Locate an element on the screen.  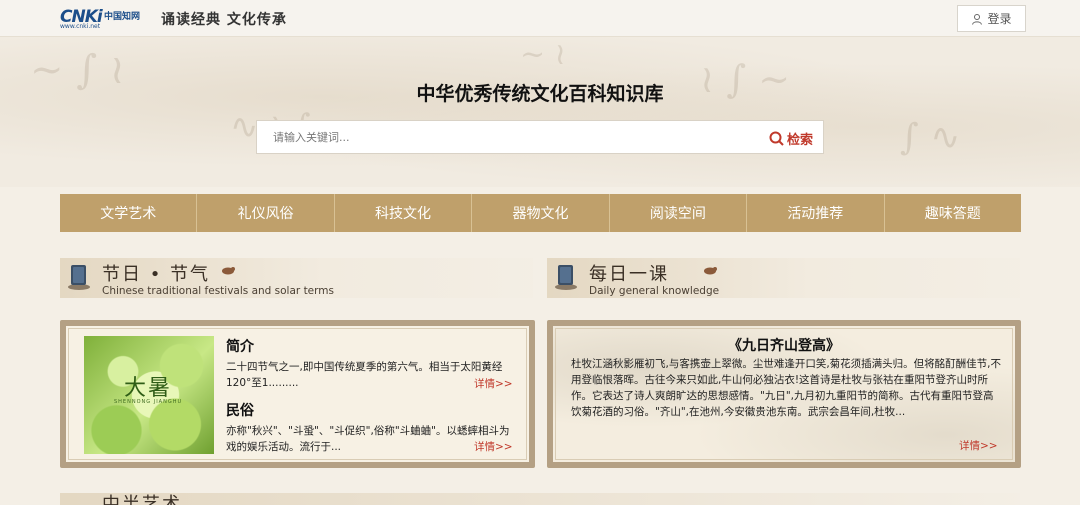
cnki-logo: CNKi 中国知网 www.cnki.net is located at coordinates (104, 19).